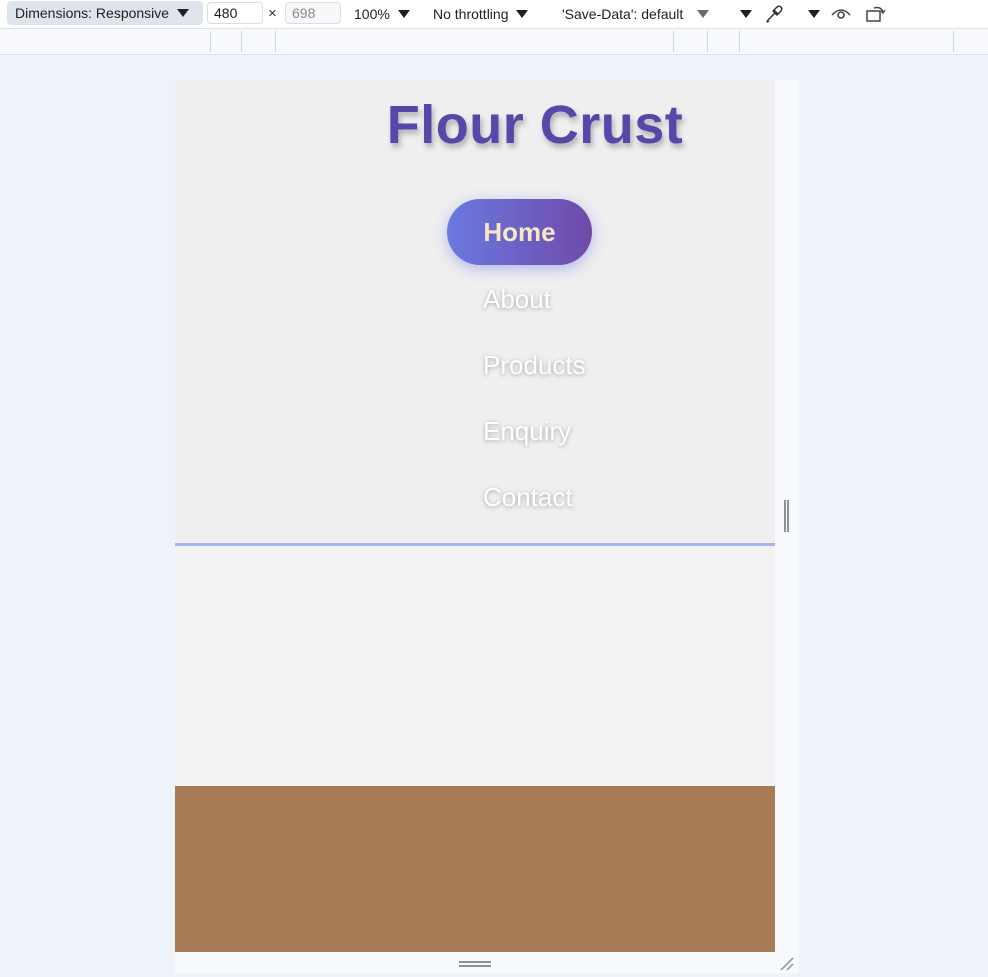 This screenshot has width=988, height=977. I want to click on rotate-device-icon, so click(876, 14).